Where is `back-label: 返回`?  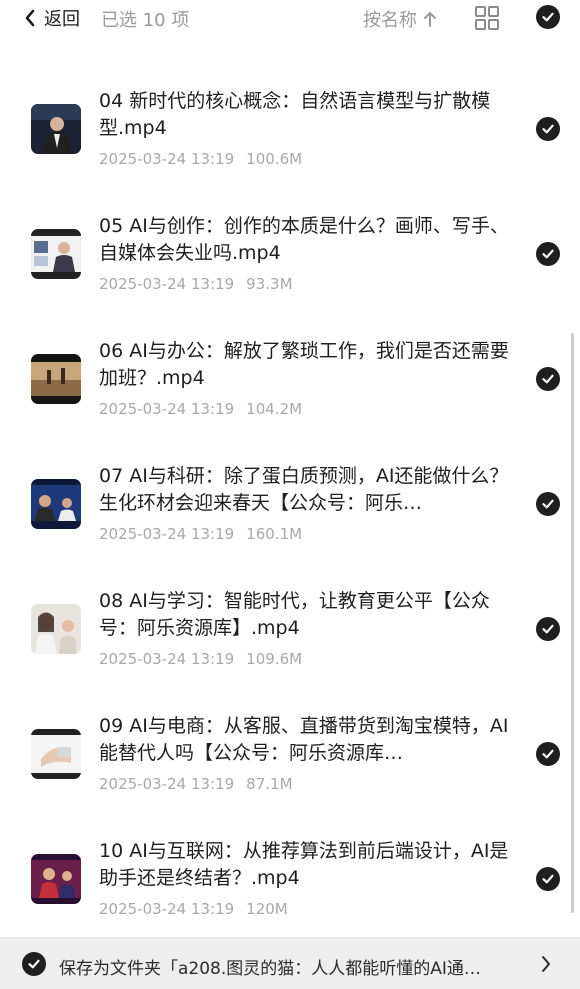
back-label: 返回 is located at coordinates (62, 19).